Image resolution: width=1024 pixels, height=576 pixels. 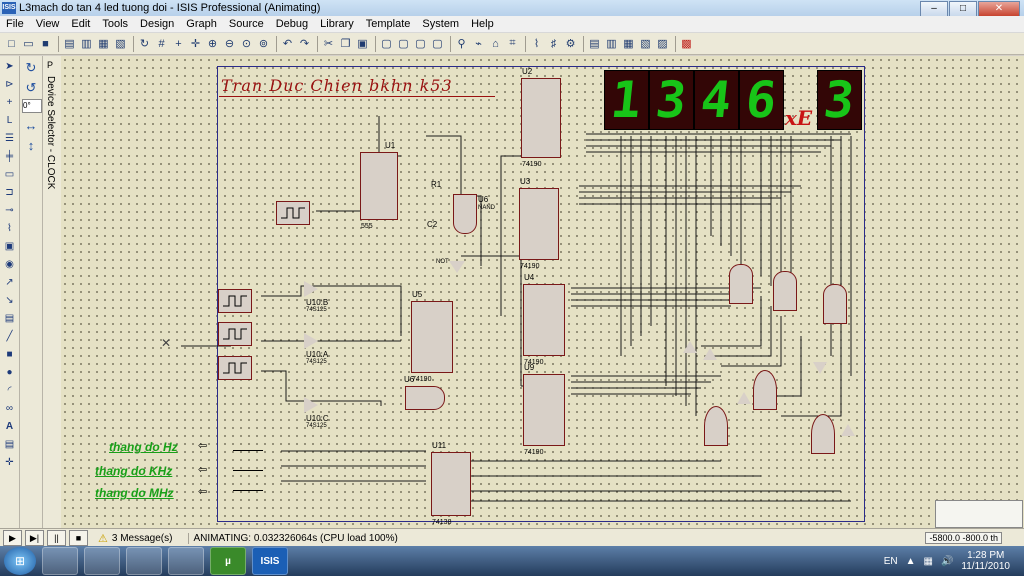 What do you see at coordinates (31, 145) in the screenshot?
I see `mirror-y-icon: ↕` at bounding box center [31, 145].